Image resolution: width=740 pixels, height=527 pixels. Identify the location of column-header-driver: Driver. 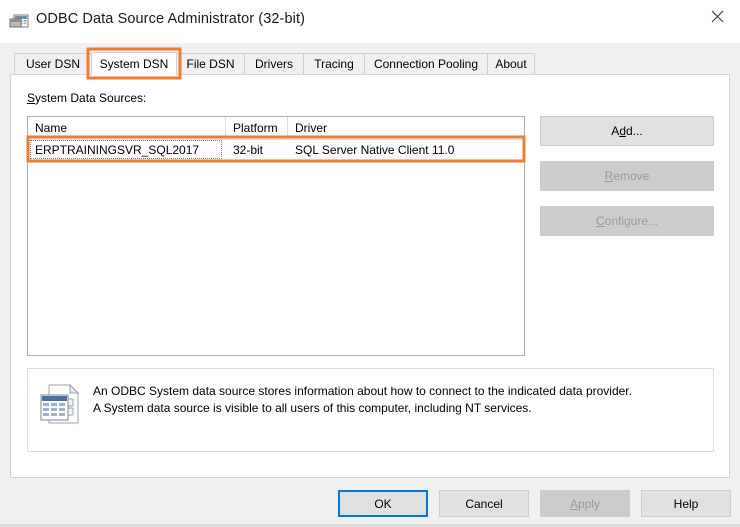
(406, 128).